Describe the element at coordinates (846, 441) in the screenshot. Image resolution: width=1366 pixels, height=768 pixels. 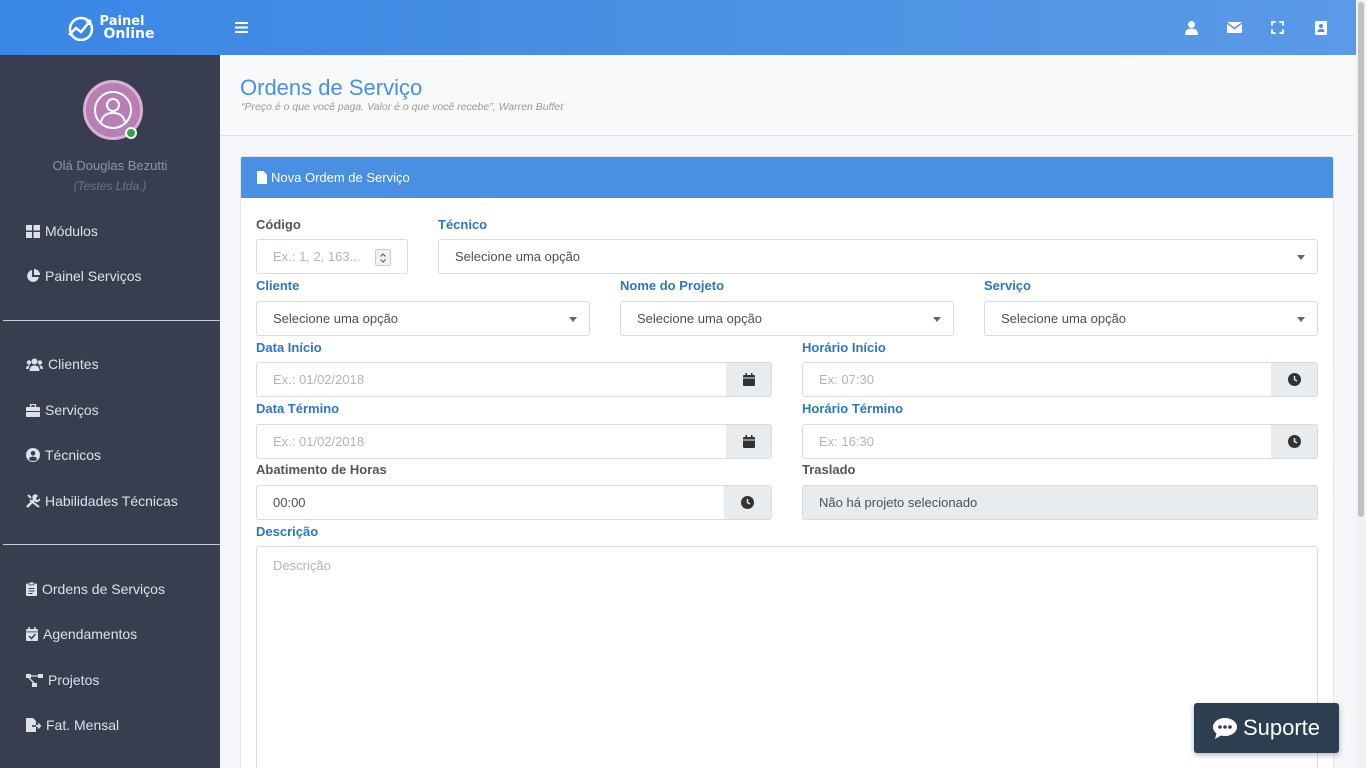
I see `horario-termino-placeholder: Ex: 16:30` at that location.